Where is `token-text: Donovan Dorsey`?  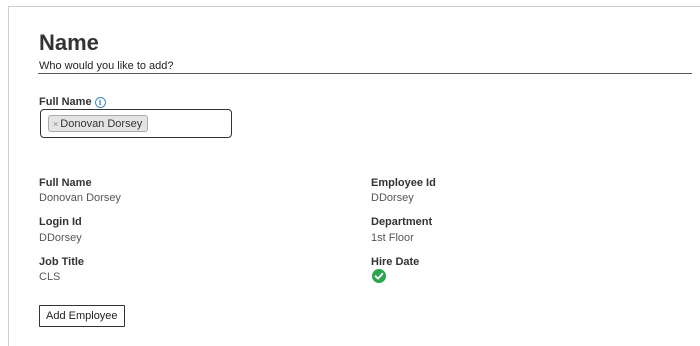
token-text: Donovan Dorsey is located at coordinates (101, 124).